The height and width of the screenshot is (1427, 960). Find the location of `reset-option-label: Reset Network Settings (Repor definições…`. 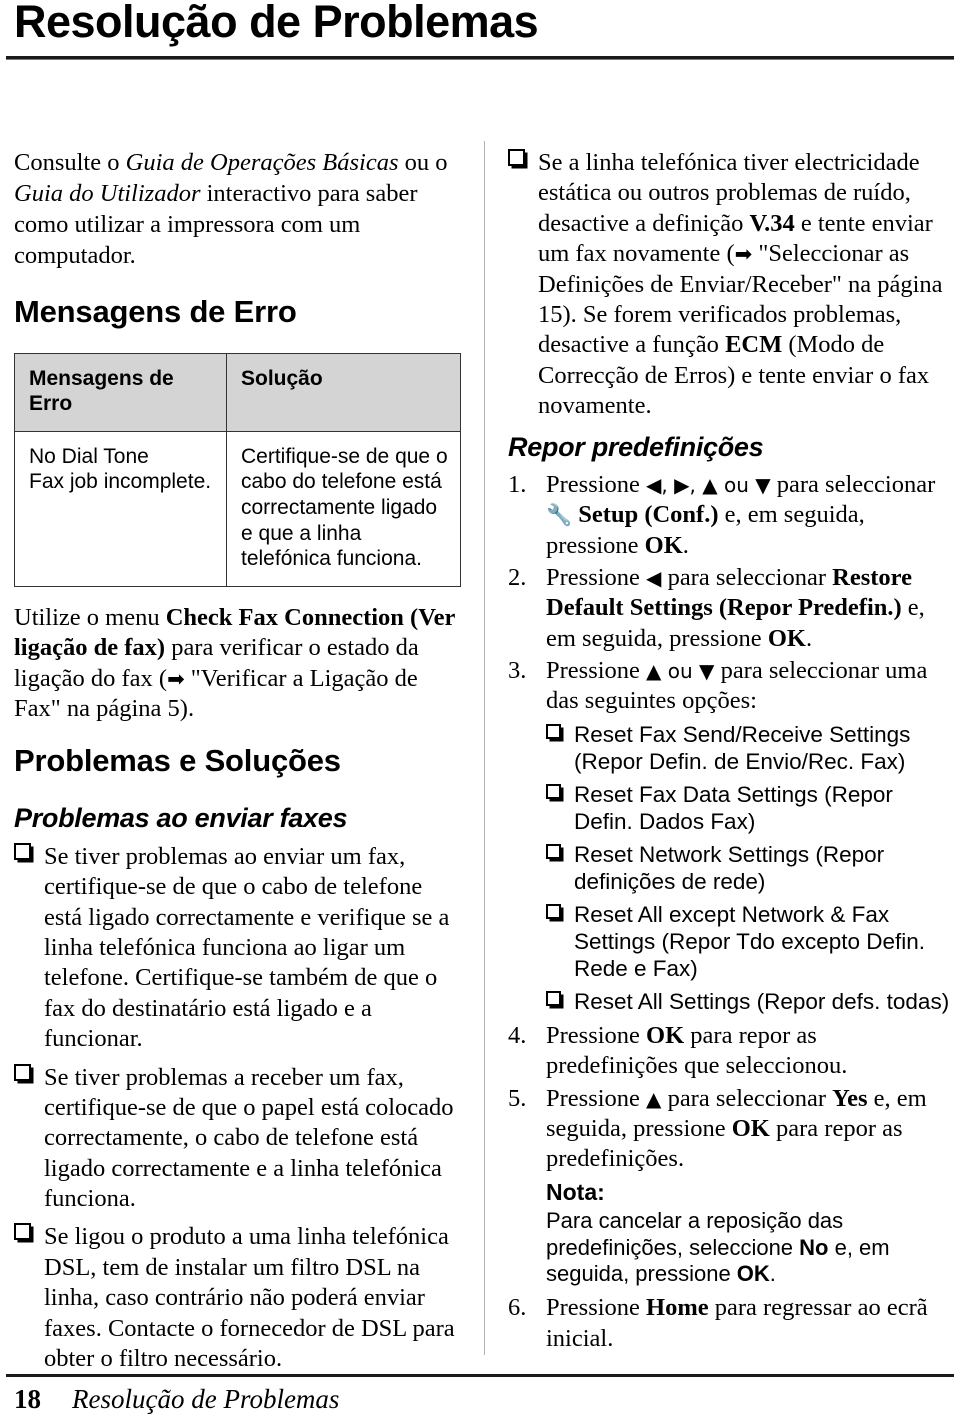

reset-option-label: Reset Network Settings (Repor definições… is located at coordinates (729, 867).